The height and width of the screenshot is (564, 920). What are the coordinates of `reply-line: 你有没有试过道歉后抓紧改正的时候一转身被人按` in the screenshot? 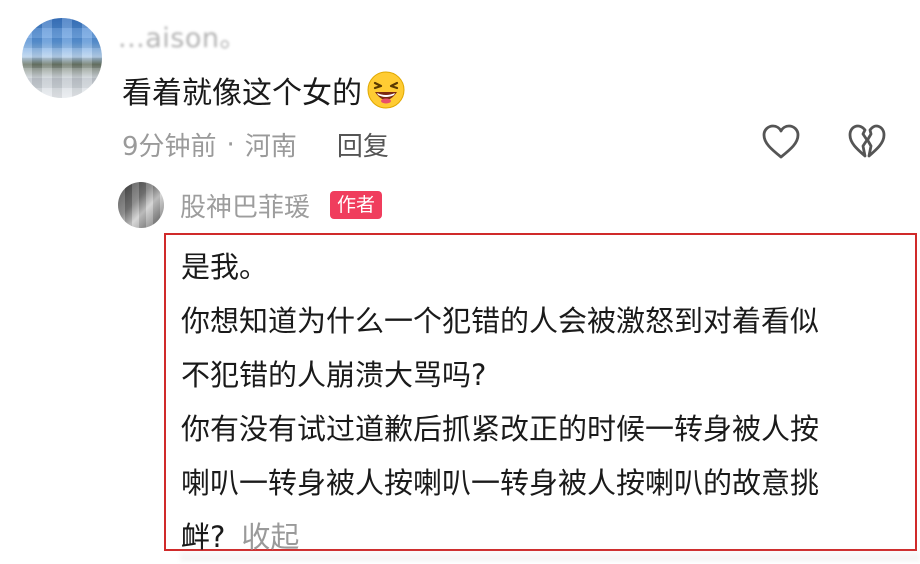 It's located at (500, 429).